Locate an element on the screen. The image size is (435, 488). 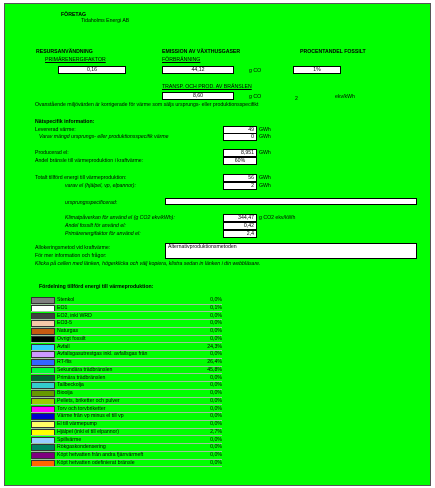
total-supplied-value: 56 is located at coordinates (240, 178).